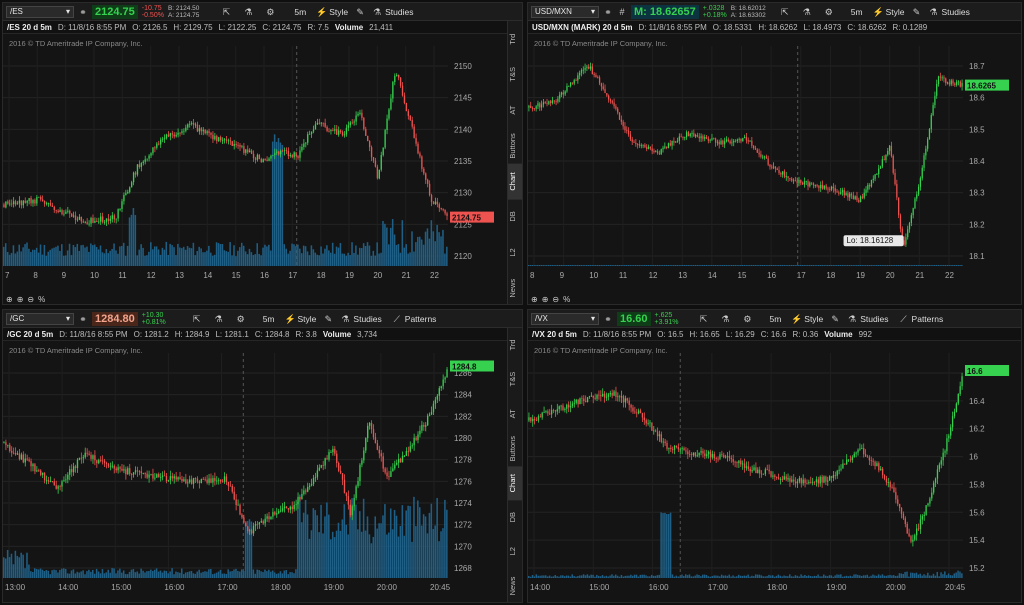 This screenshot has width=1024, height=605. I want to click on symbol-selector: /VX ▾, so click(565, 318).